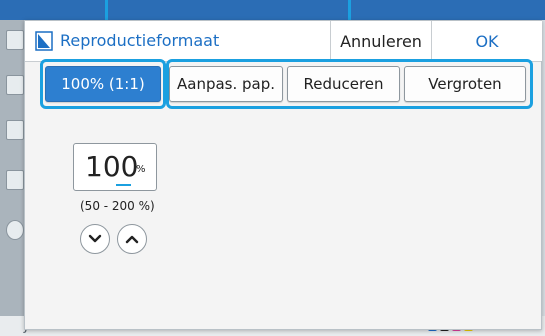 Image resolution: width=545 pixels, height=336 pixels. Describe the element at coordinates (465, 84) in the screenshot. I see `option-enlarge-button: Vergroten` at that location.